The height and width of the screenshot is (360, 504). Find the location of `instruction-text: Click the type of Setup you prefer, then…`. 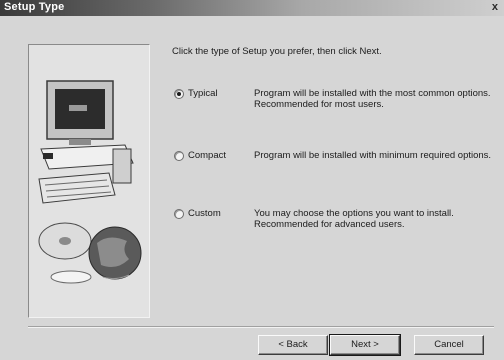

instruction-text: Click the type of Setup you prefer, then… is located at coordinates (277, 51).